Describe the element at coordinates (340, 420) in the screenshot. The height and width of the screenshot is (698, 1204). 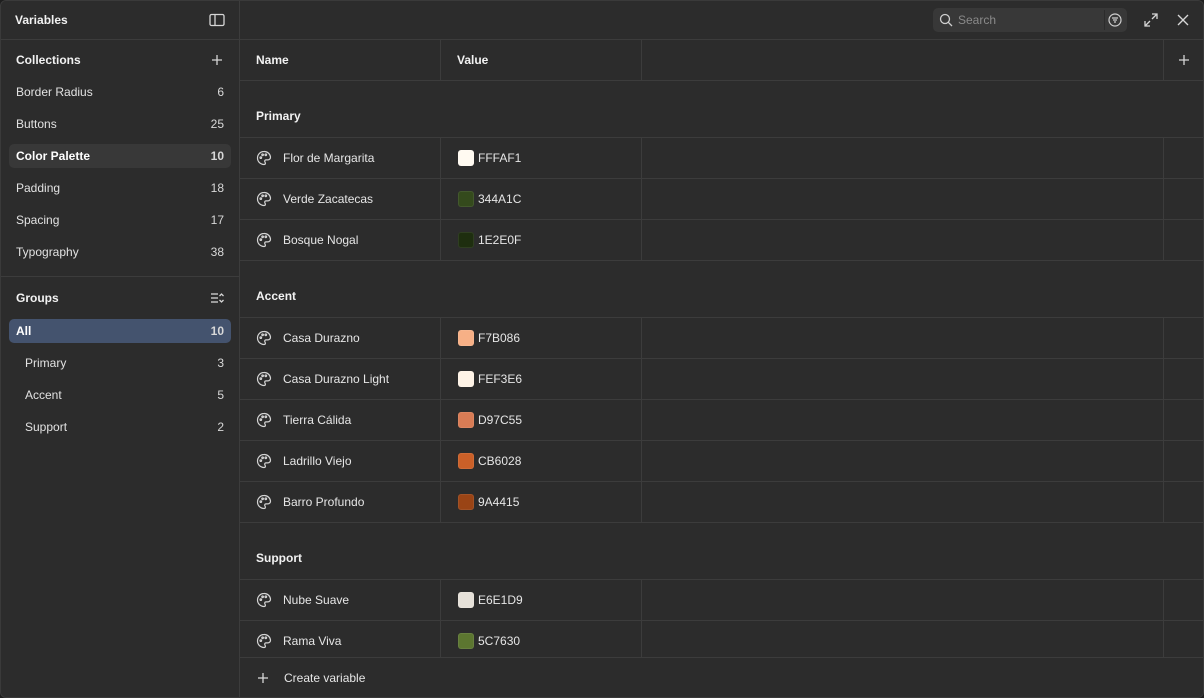
I see `variable-name-cell: Tierra Cálida` at that location.